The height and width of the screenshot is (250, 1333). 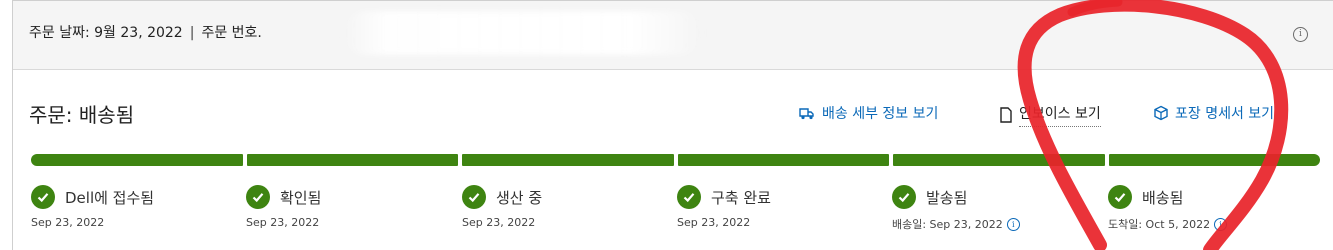 I want to click on redaction-smudge, so click(x=523, y=33).